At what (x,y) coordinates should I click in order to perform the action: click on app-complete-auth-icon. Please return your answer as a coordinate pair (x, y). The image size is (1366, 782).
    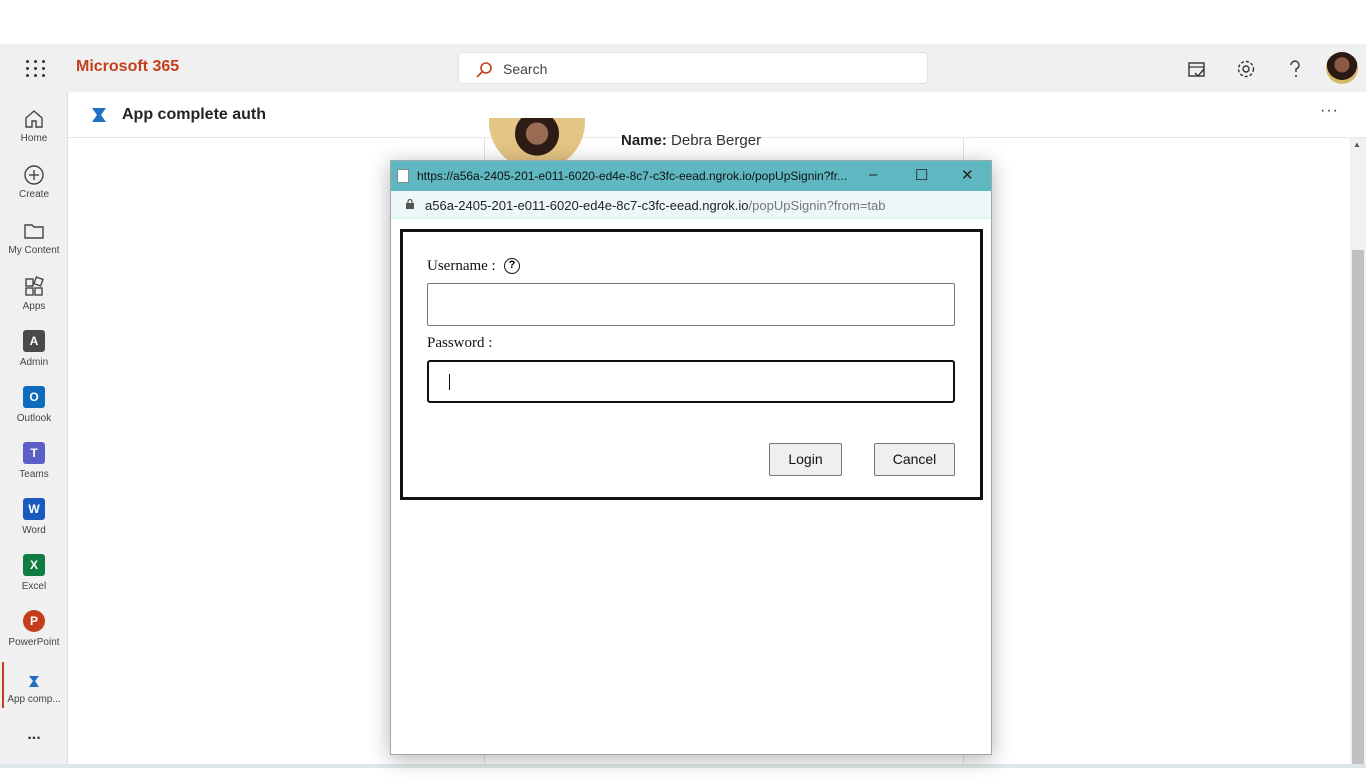
    Looking at the image, I should click on (34, 681).